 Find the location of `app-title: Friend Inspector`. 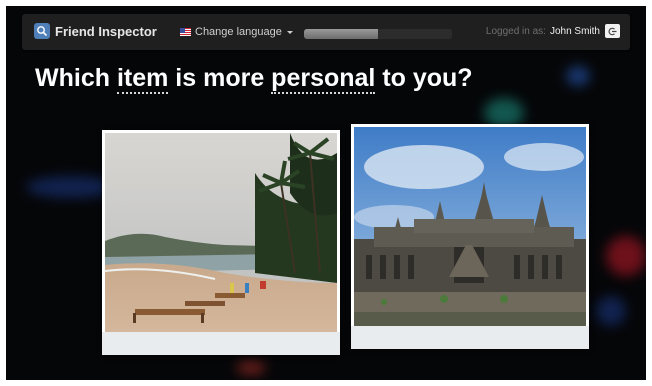

app-title: Friend Inspector is located at coordinates (106, 31).